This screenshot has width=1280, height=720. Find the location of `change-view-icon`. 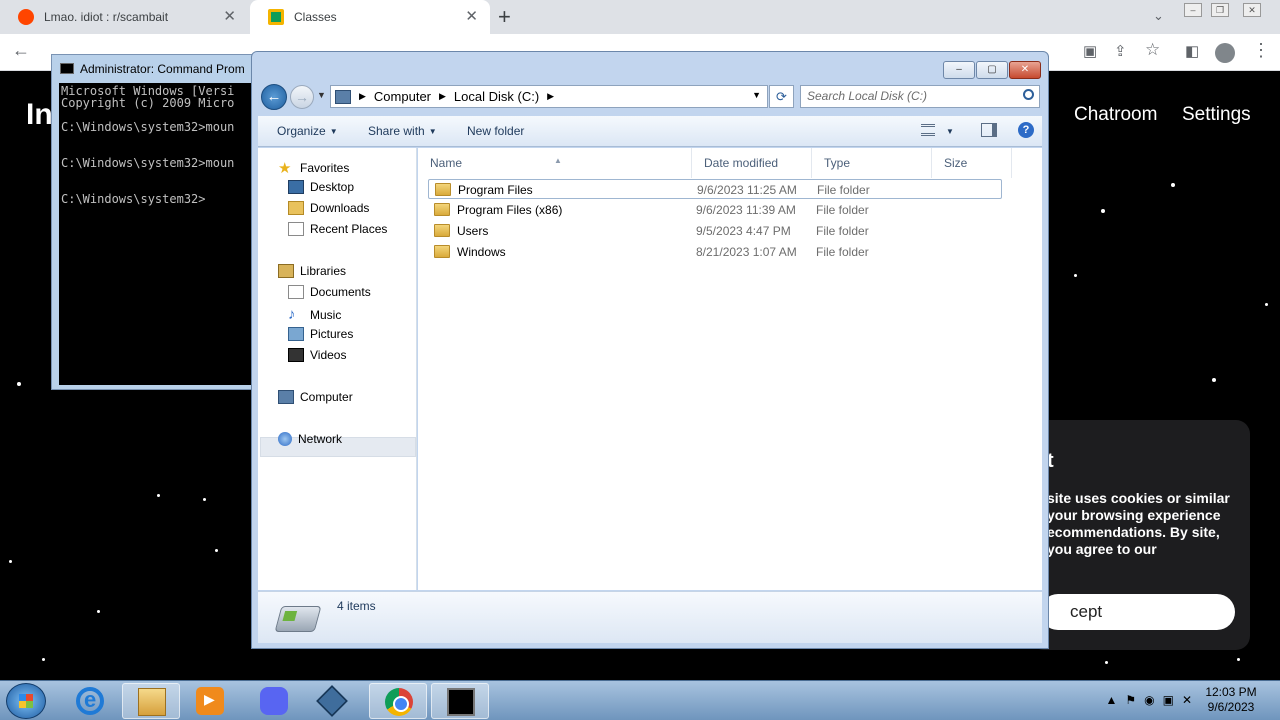

change-view-icon is located at coordinates (928, 130).